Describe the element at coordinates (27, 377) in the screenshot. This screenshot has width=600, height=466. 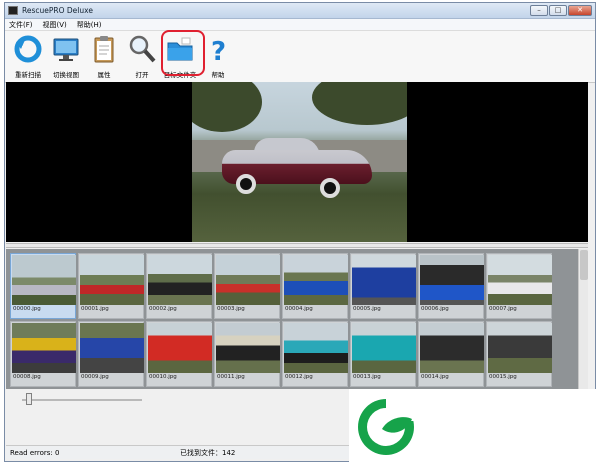
I see `thumbnail-name: 00008.jpg` at that location.